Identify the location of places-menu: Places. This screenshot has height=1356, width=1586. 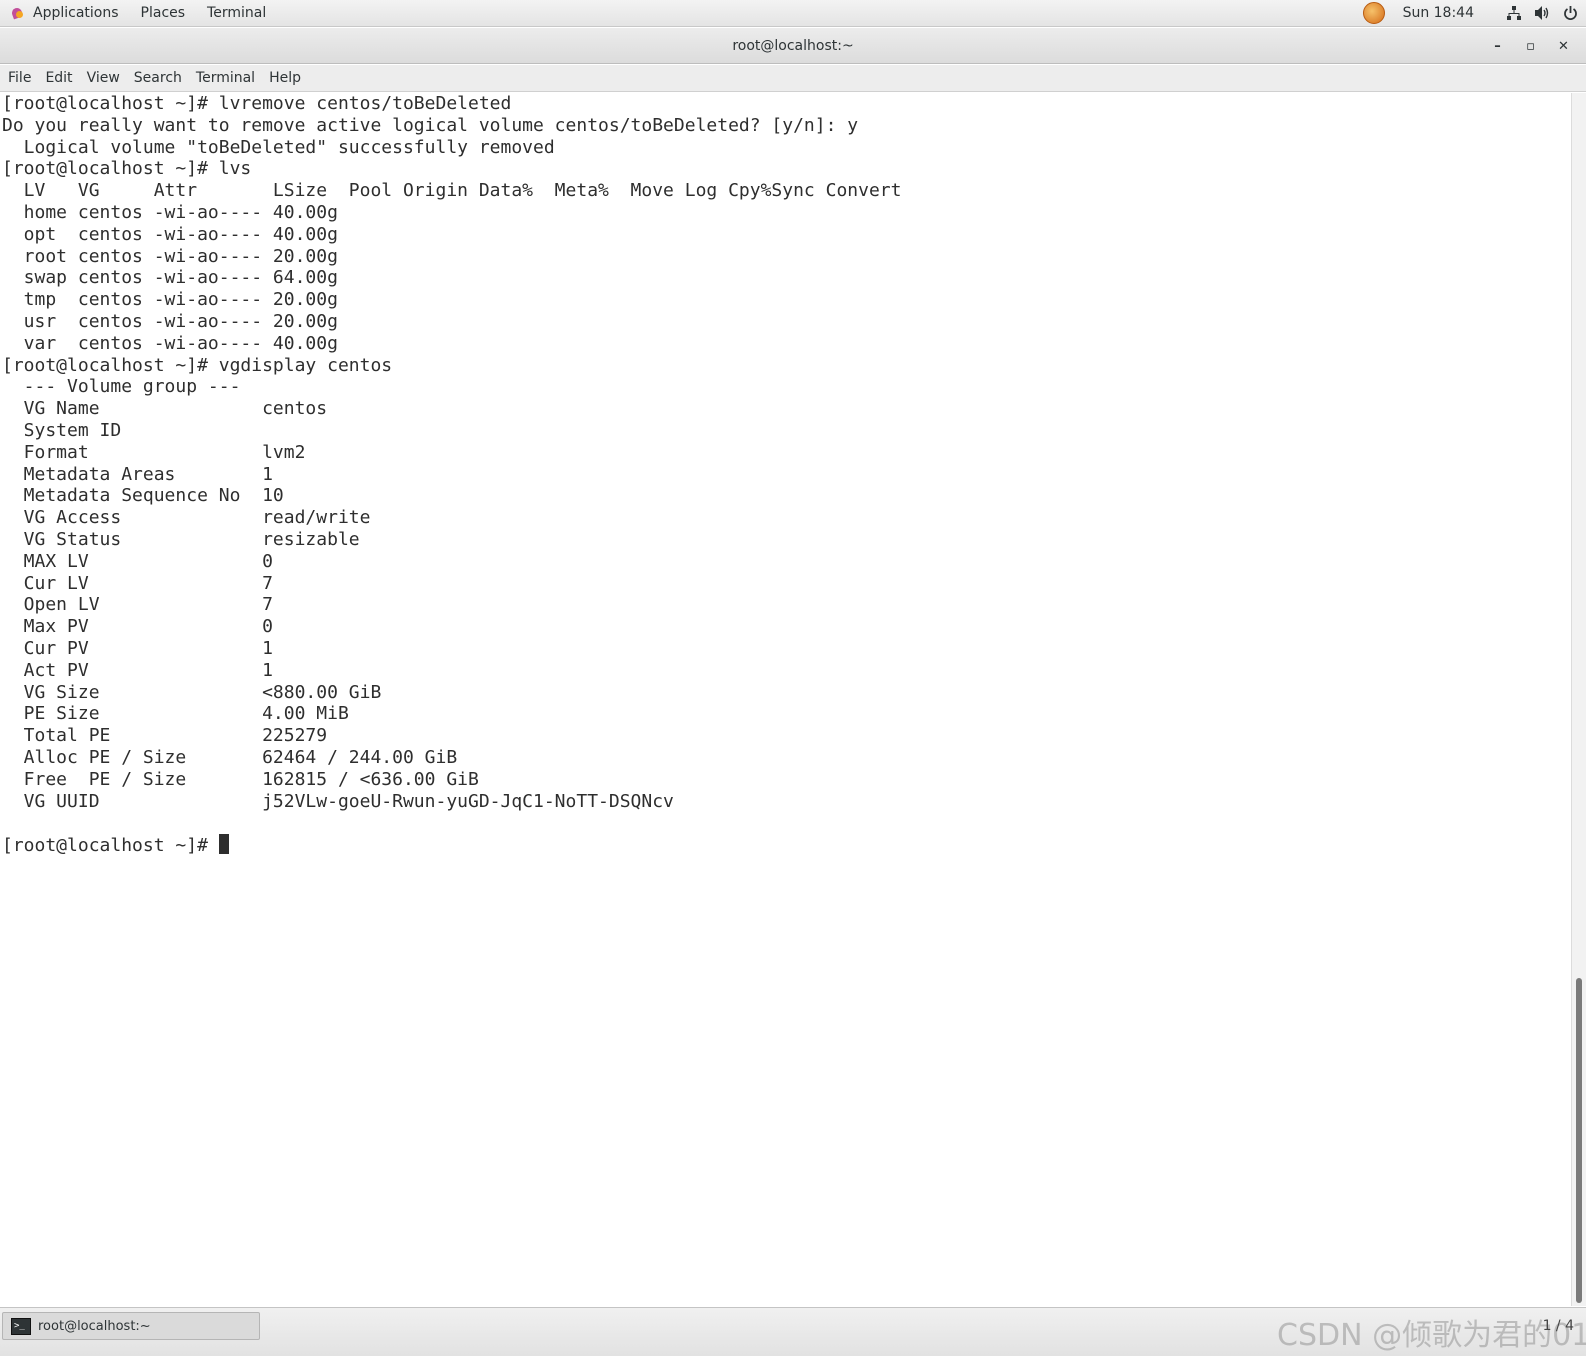
(163, 13).